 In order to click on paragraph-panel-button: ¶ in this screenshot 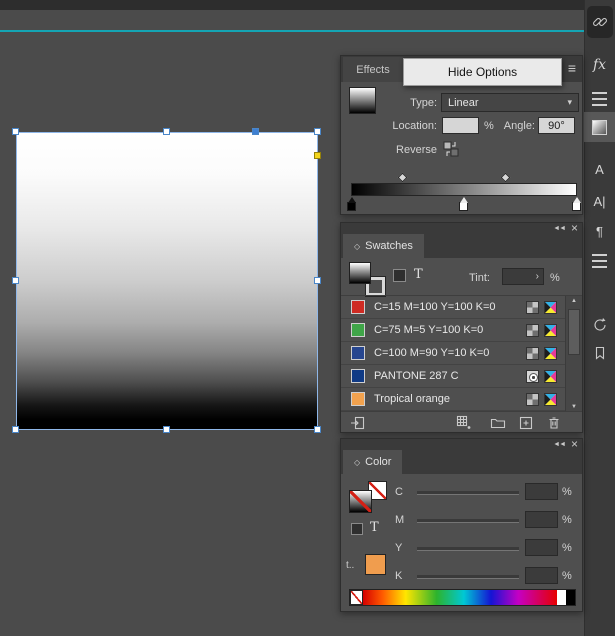, I will do `click(599, 231)`.